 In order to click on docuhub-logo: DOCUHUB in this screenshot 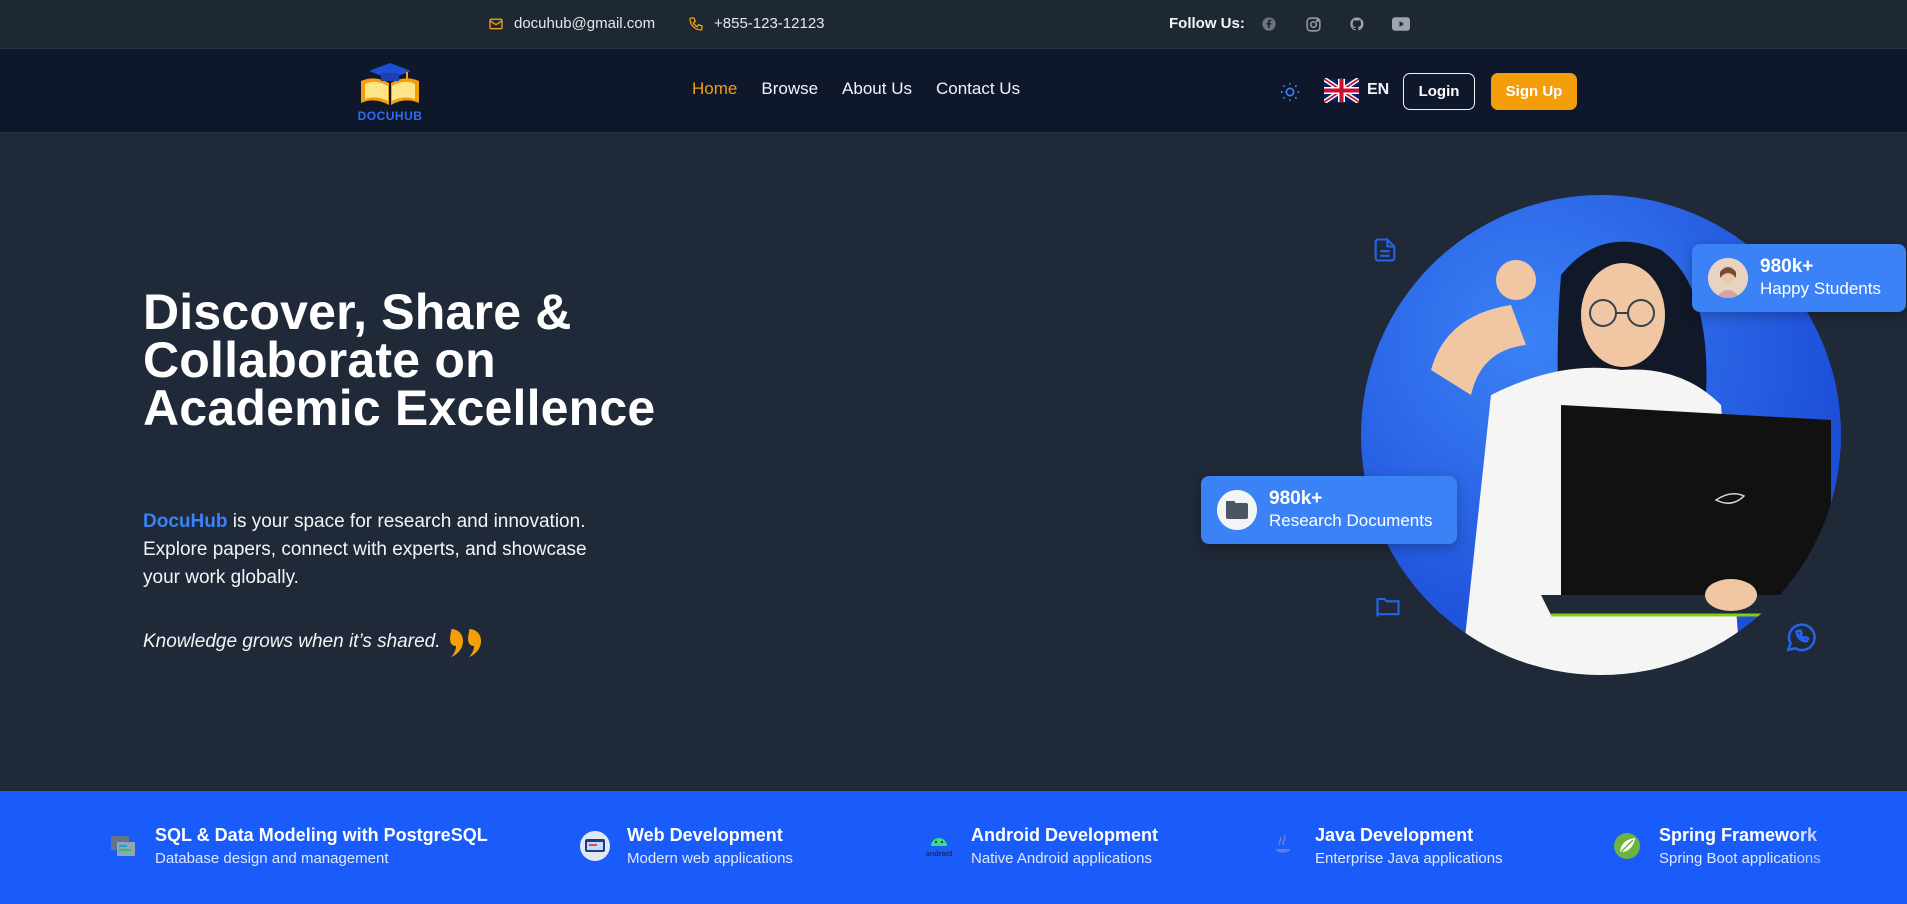, I will do `click(390, 91)`.